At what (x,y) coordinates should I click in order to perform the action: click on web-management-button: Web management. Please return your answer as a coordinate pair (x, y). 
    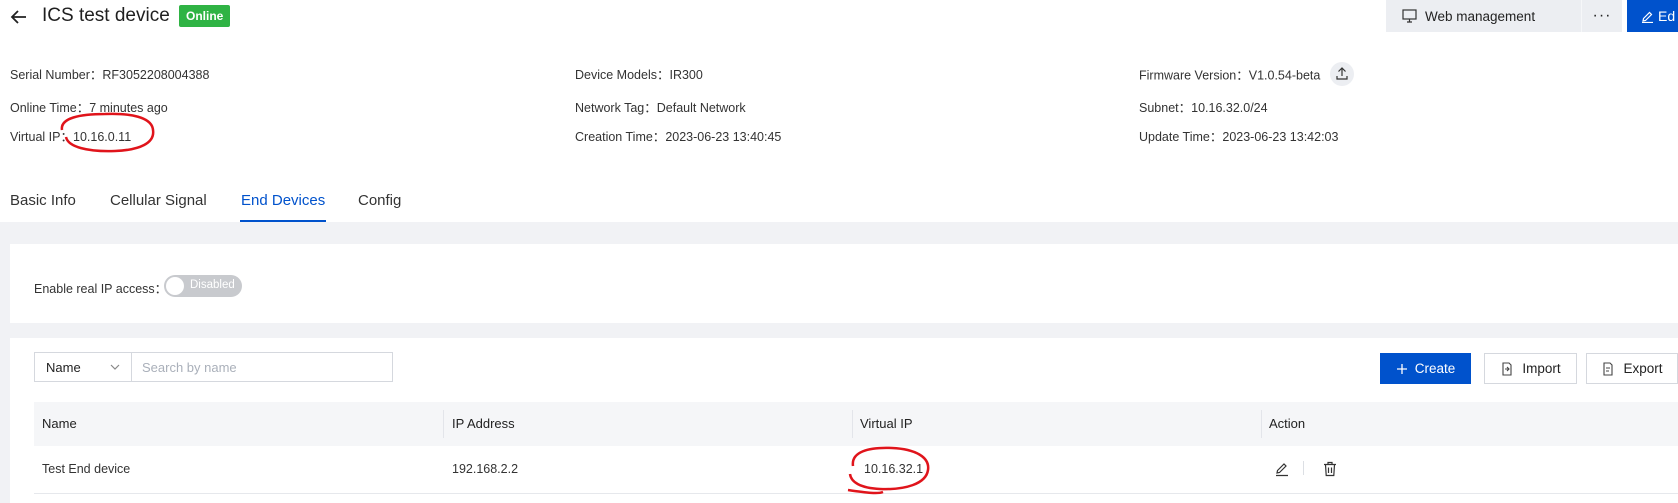
    Looking at the image, I should click on (1483, 16).